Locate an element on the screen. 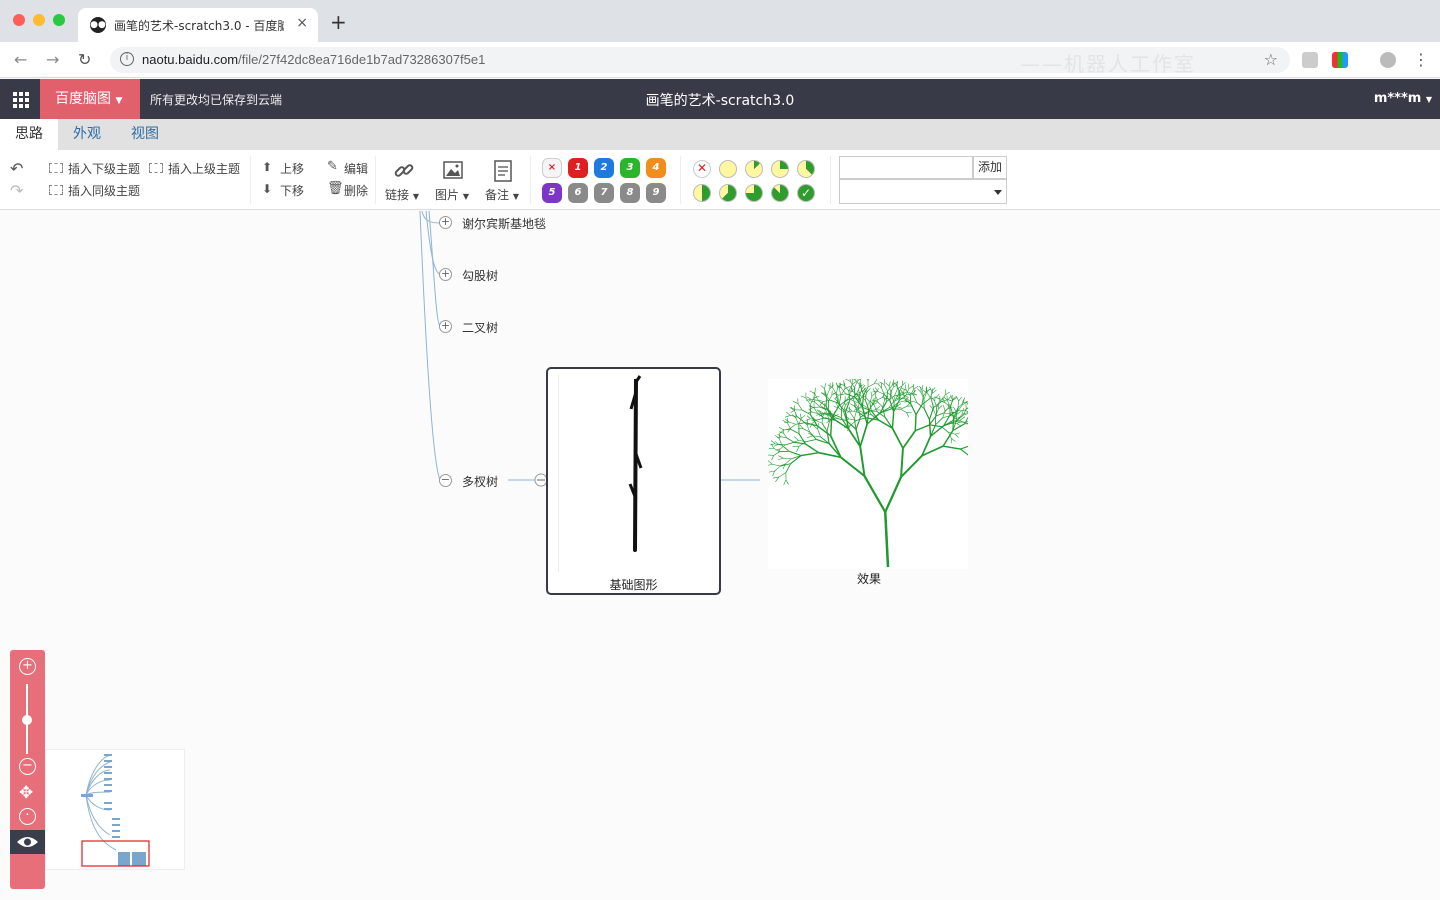  effect-image-node is located at coordinates (880, 471).